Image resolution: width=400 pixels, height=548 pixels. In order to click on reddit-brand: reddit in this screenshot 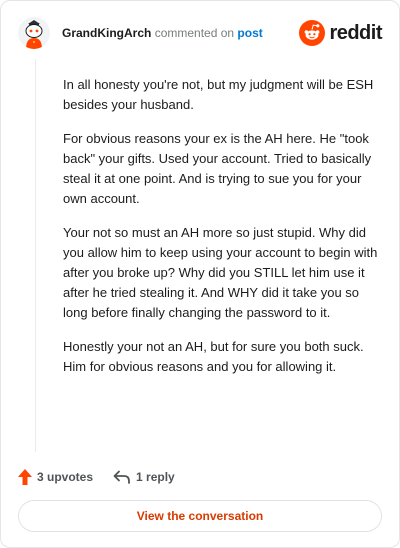, I will do `click(340, 33)`.